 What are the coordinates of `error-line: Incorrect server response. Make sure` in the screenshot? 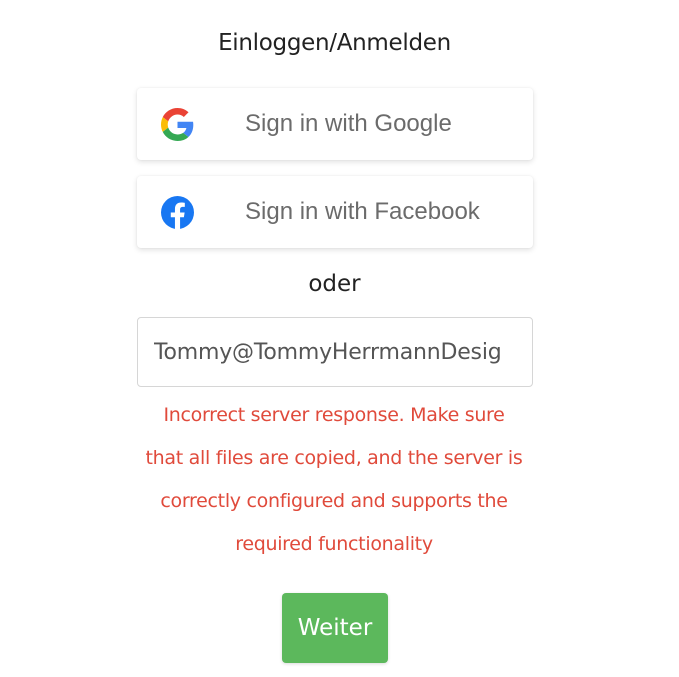 It's located at (334, 415).